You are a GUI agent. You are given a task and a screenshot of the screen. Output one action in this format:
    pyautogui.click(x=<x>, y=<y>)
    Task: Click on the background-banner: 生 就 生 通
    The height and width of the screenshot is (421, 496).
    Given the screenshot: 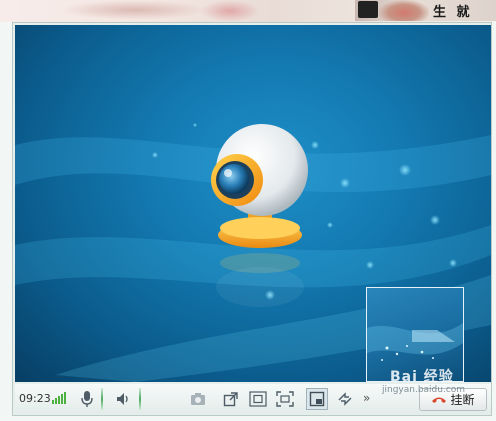 What is the action you would take?
    pyautogui.click(x=248, y=19)
    